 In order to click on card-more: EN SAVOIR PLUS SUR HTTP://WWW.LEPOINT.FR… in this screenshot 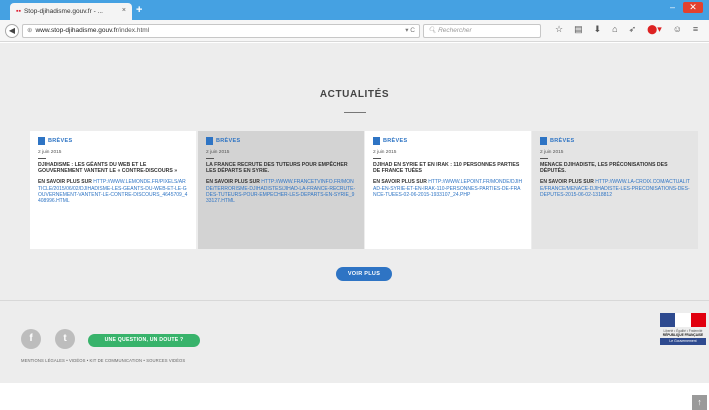, I will do `click(448, 188)`.